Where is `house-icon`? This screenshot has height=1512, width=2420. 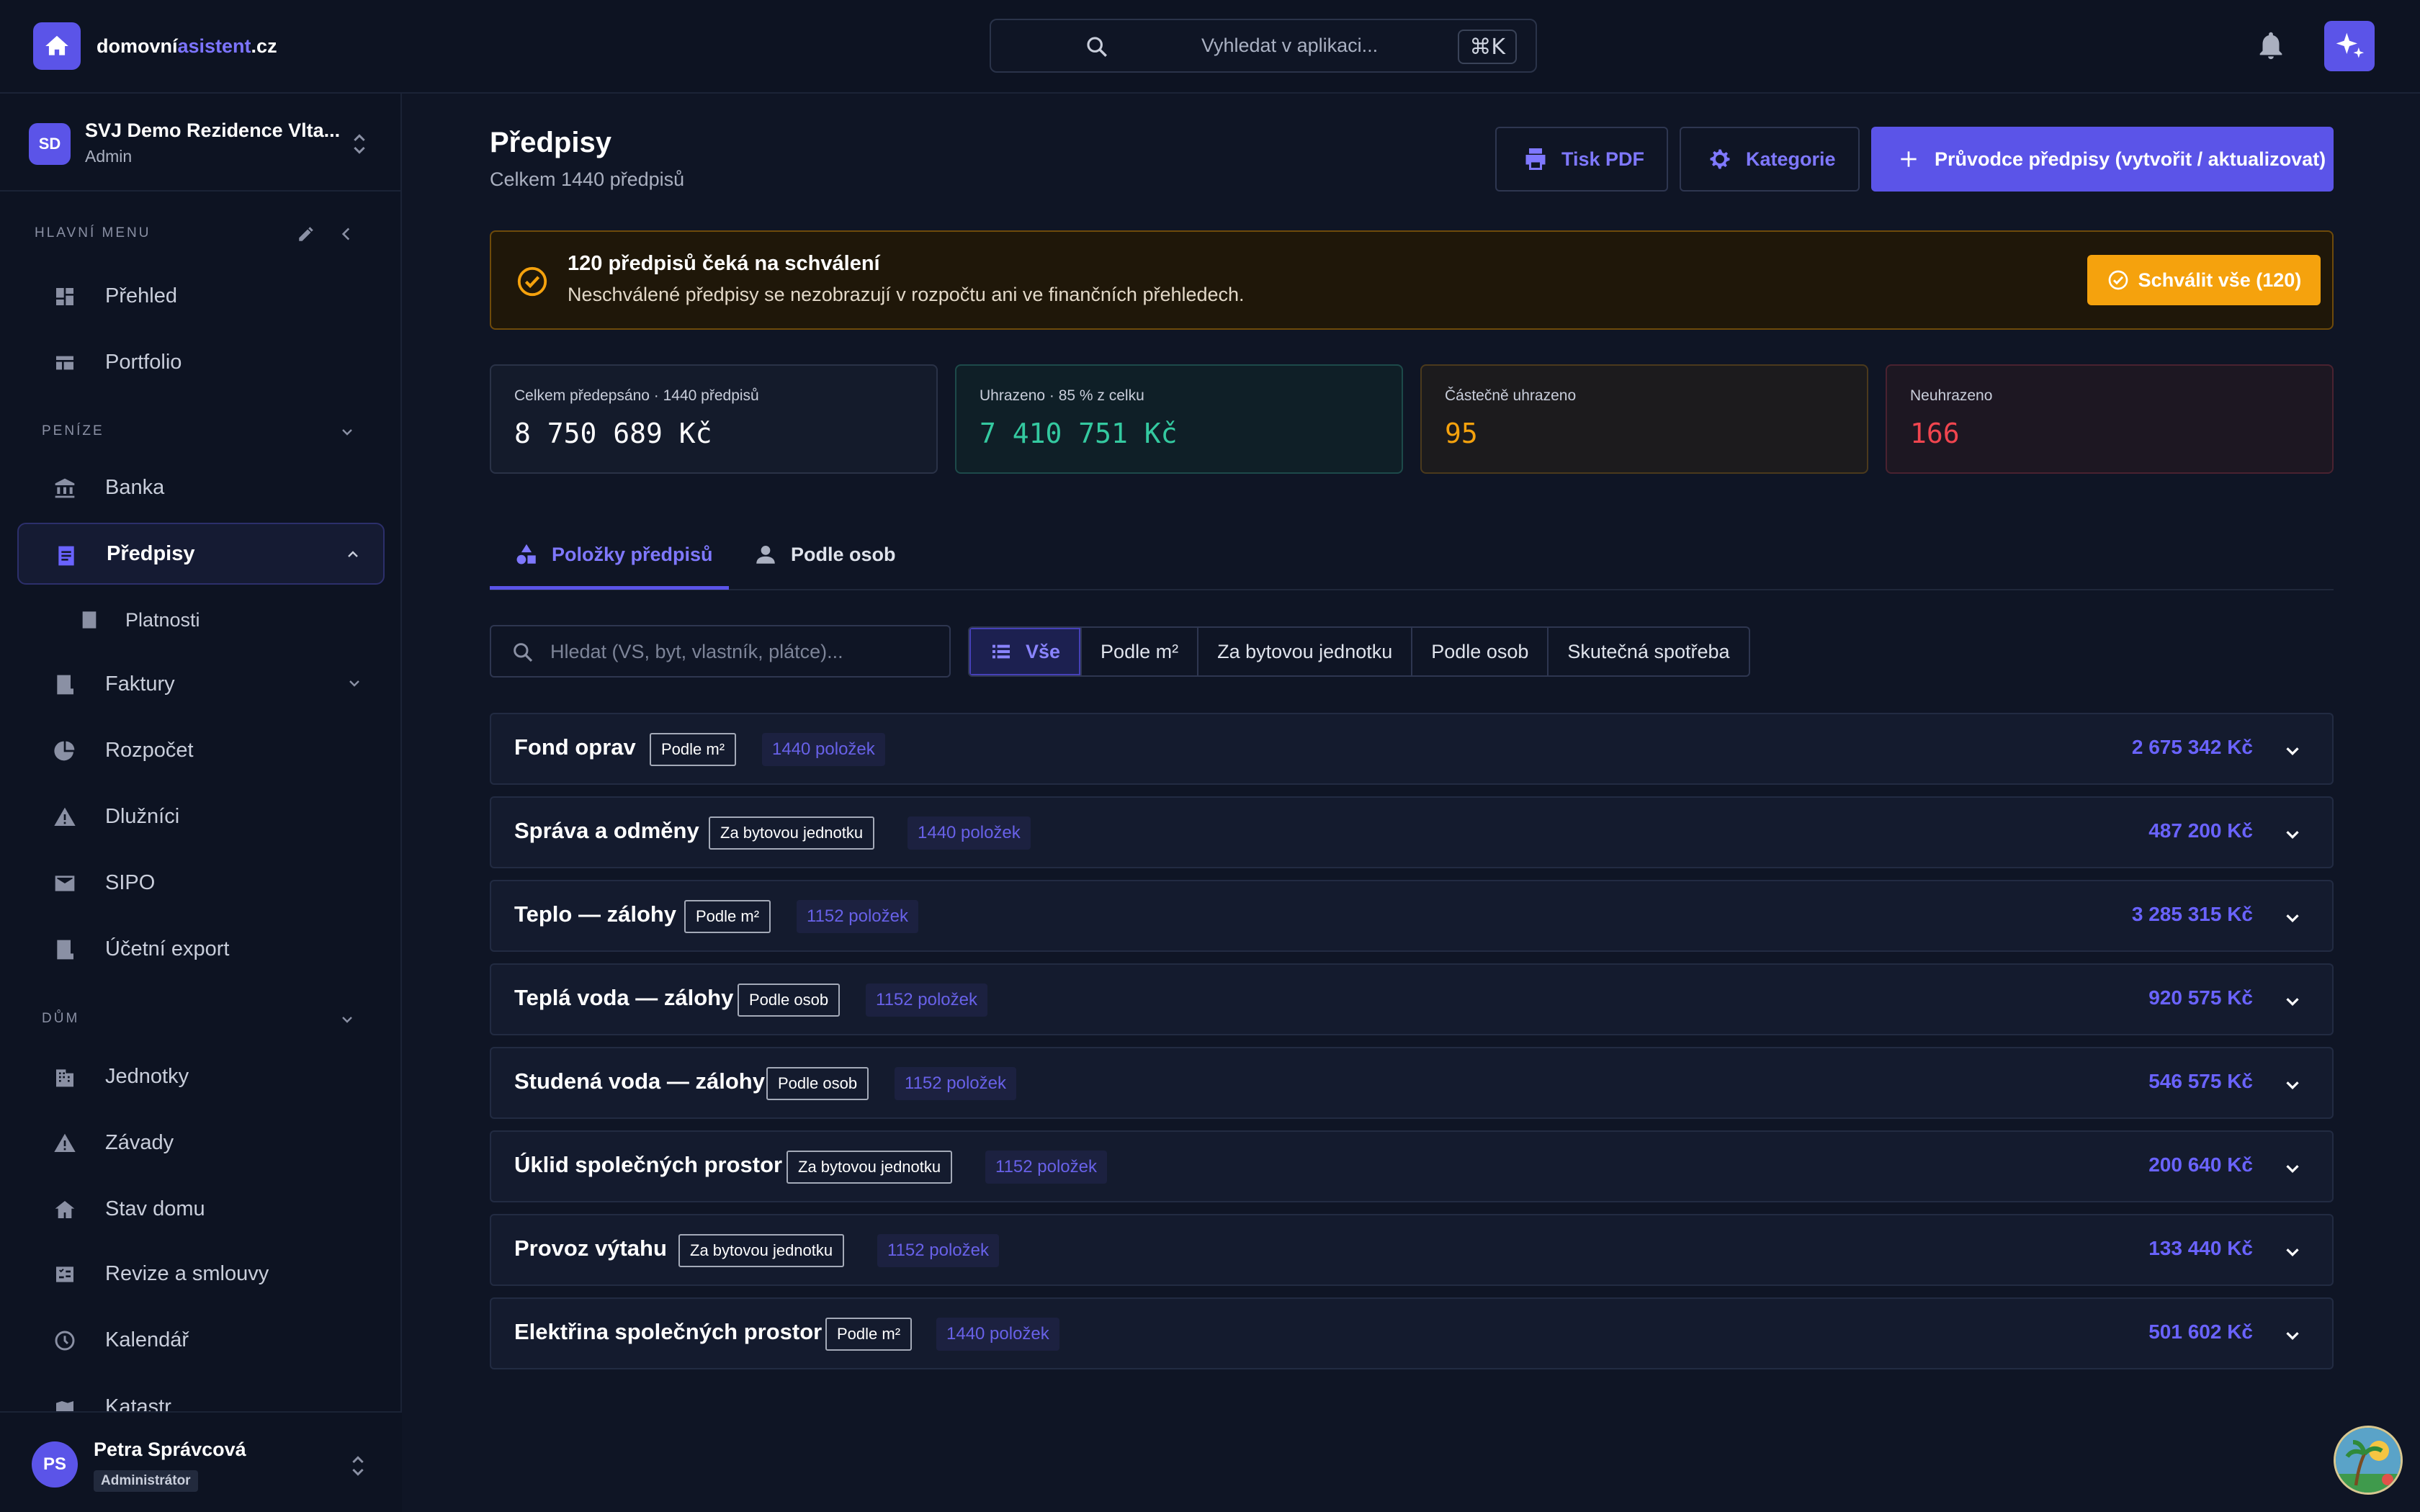 house-icon is located at coordinates (65, 1209).